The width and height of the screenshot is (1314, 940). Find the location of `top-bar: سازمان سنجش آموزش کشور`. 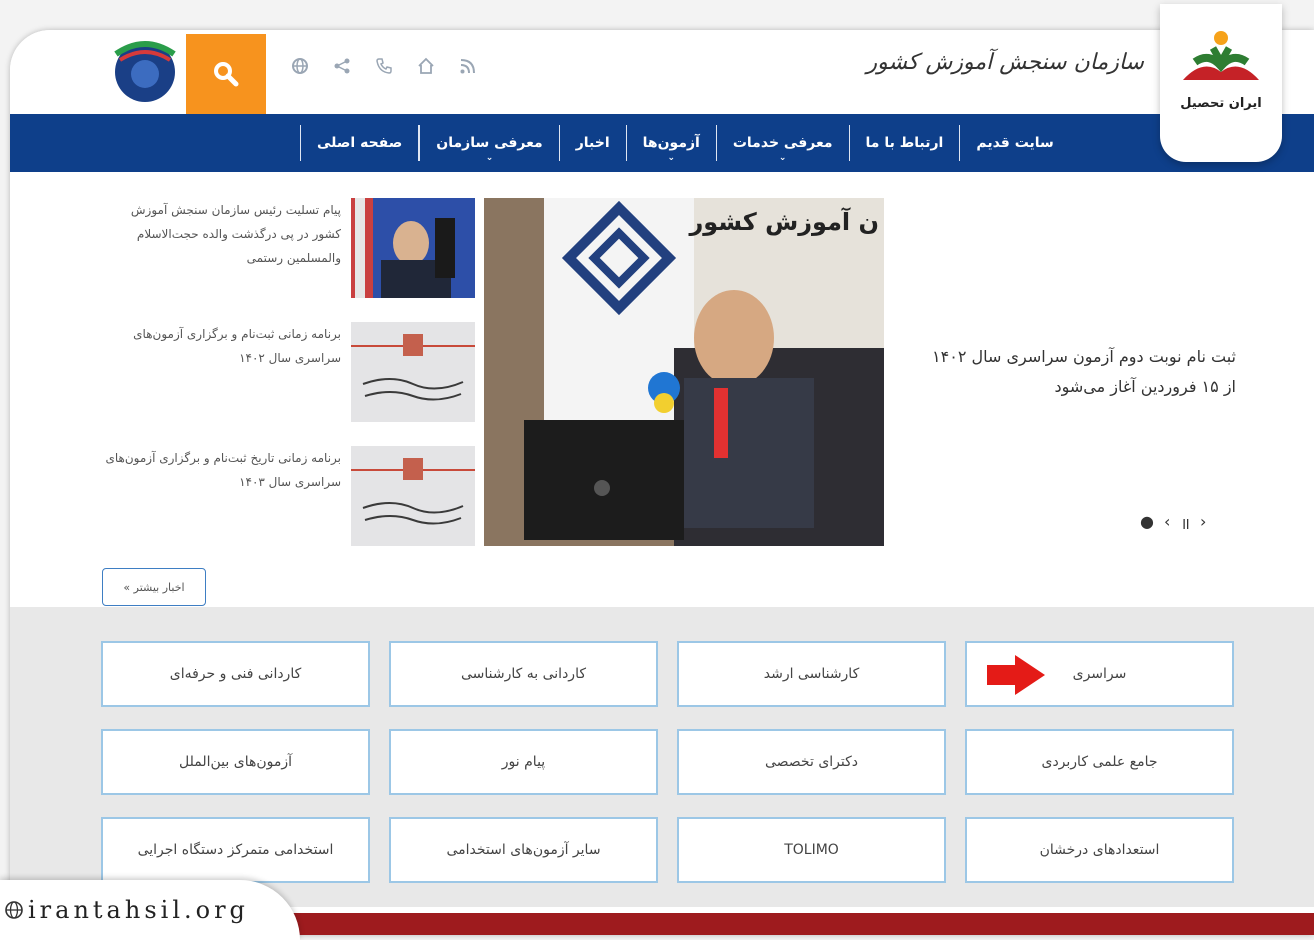

top-bar: سازمان سنجش آموزش کشور is located at coordinates (662, 72).